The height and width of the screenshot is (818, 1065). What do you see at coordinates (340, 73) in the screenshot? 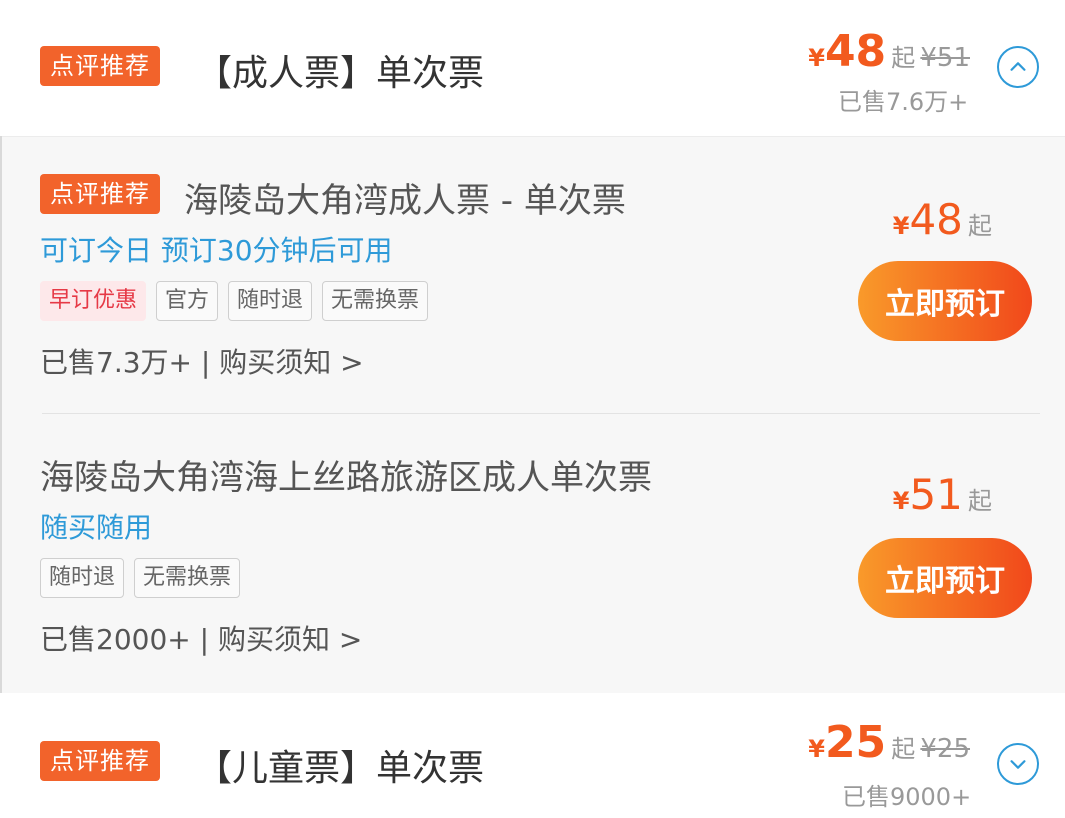
I see `adult-ticket-title: 【成人票】单次票` at bounding box center [340, 73].